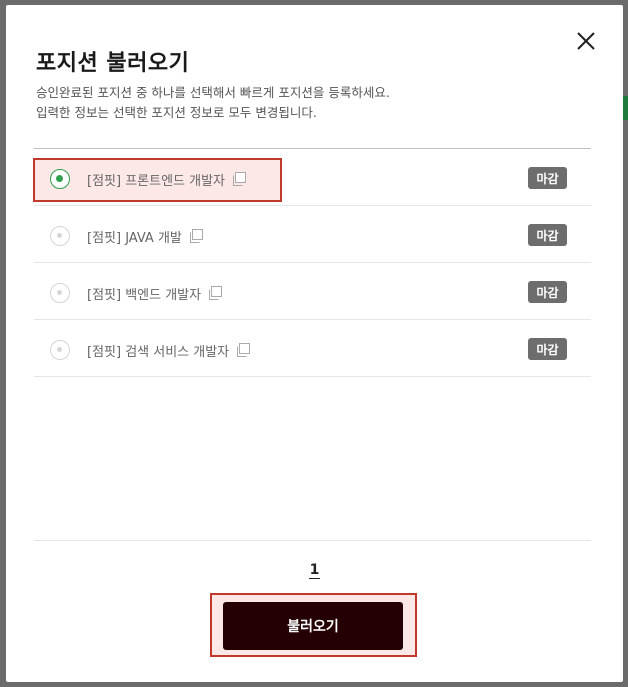 The width and height of the screenshot is (628, 687). Describe the element at coordinates (113, 63) in the screenshot. I see `modal-title: 포지션 불러오기` at that location.